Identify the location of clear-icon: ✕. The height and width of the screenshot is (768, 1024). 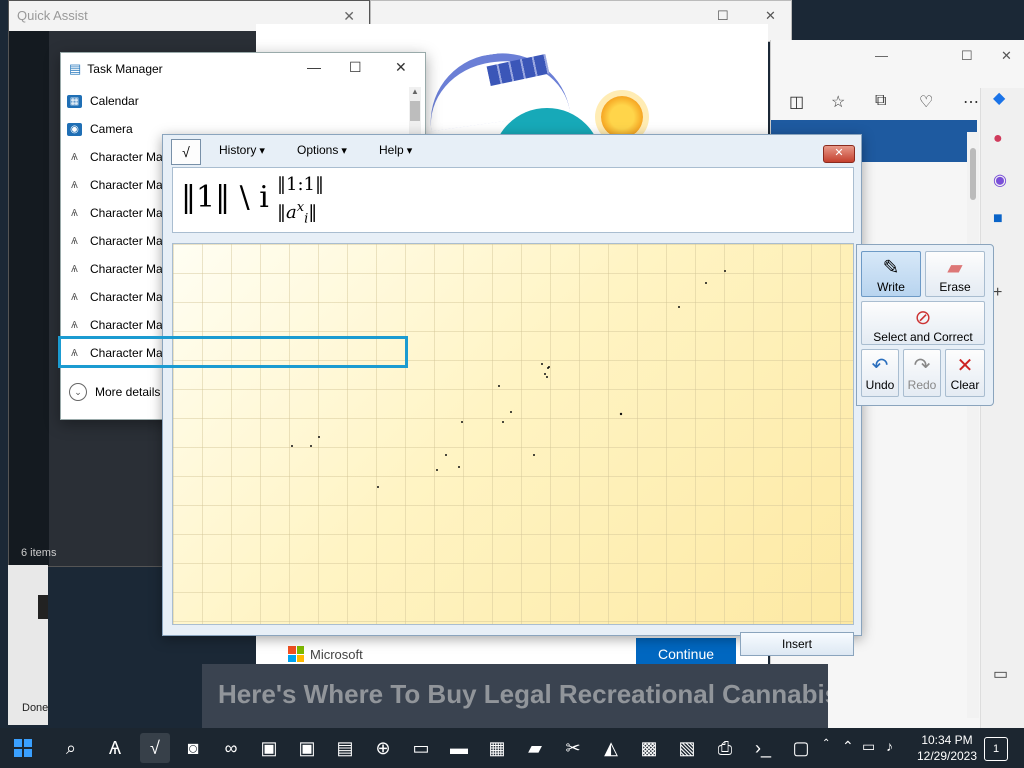
(965, 366).